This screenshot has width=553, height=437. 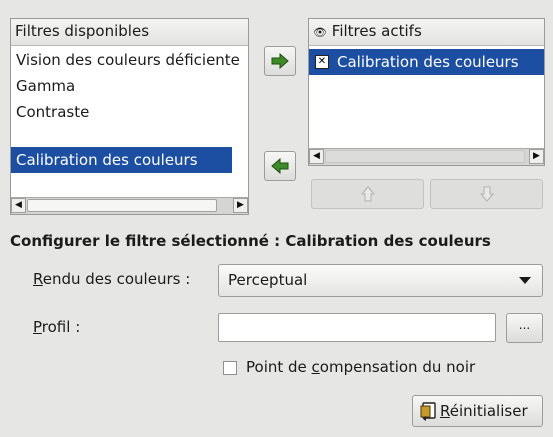 I want to click on available-filter-item: Gamma, so click(x=129, y=86).